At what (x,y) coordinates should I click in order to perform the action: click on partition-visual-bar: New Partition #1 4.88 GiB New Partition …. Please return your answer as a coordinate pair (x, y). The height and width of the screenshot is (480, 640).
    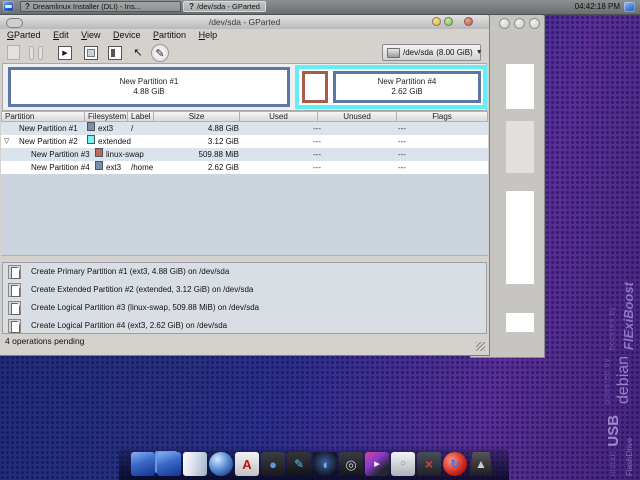
    Looking at the image, I should click on (244, 87).